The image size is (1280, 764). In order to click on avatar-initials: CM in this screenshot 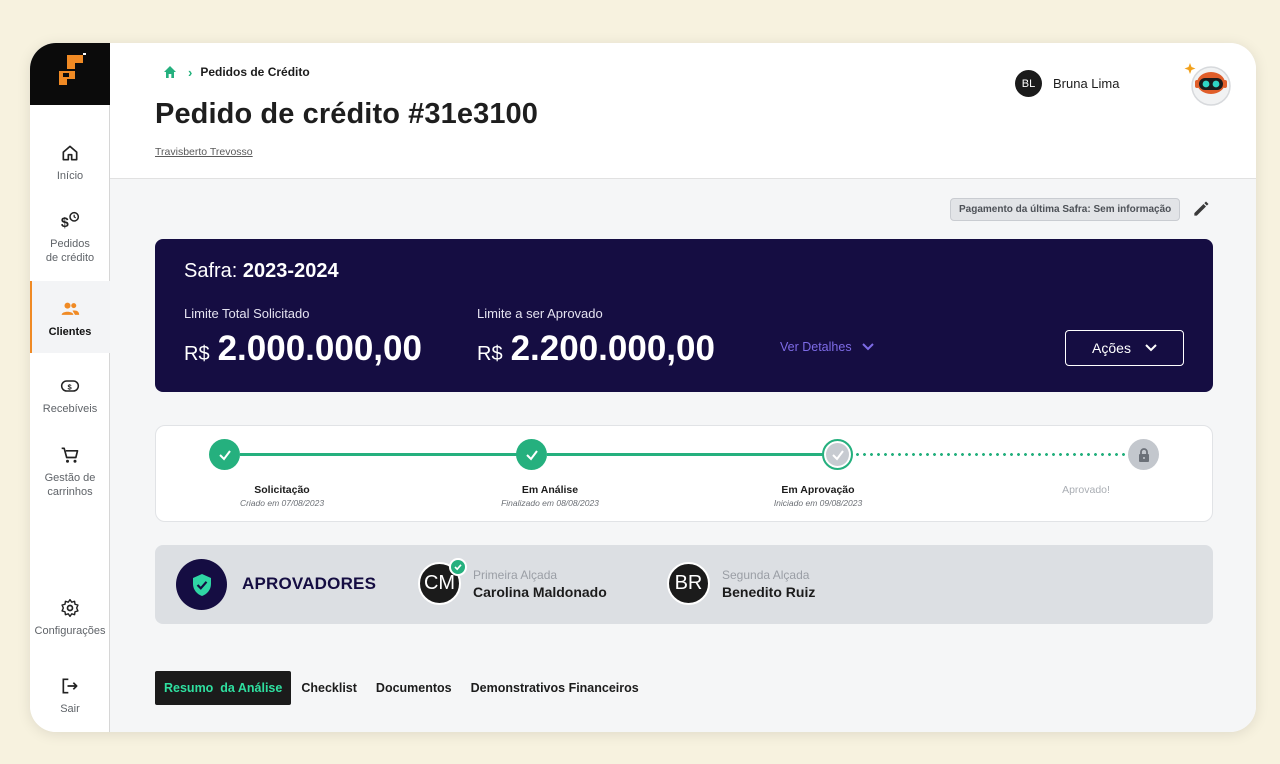, I will do `click(439, 583)`.